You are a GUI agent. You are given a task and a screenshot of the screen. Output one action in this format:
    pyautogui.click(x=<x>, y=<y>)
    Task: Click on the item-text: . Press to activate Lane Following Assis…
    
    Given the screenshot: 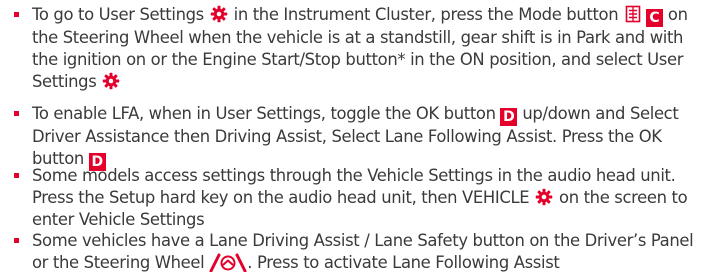 What is the action you would take?
    pyautogui.click(x=403, y=262)
    